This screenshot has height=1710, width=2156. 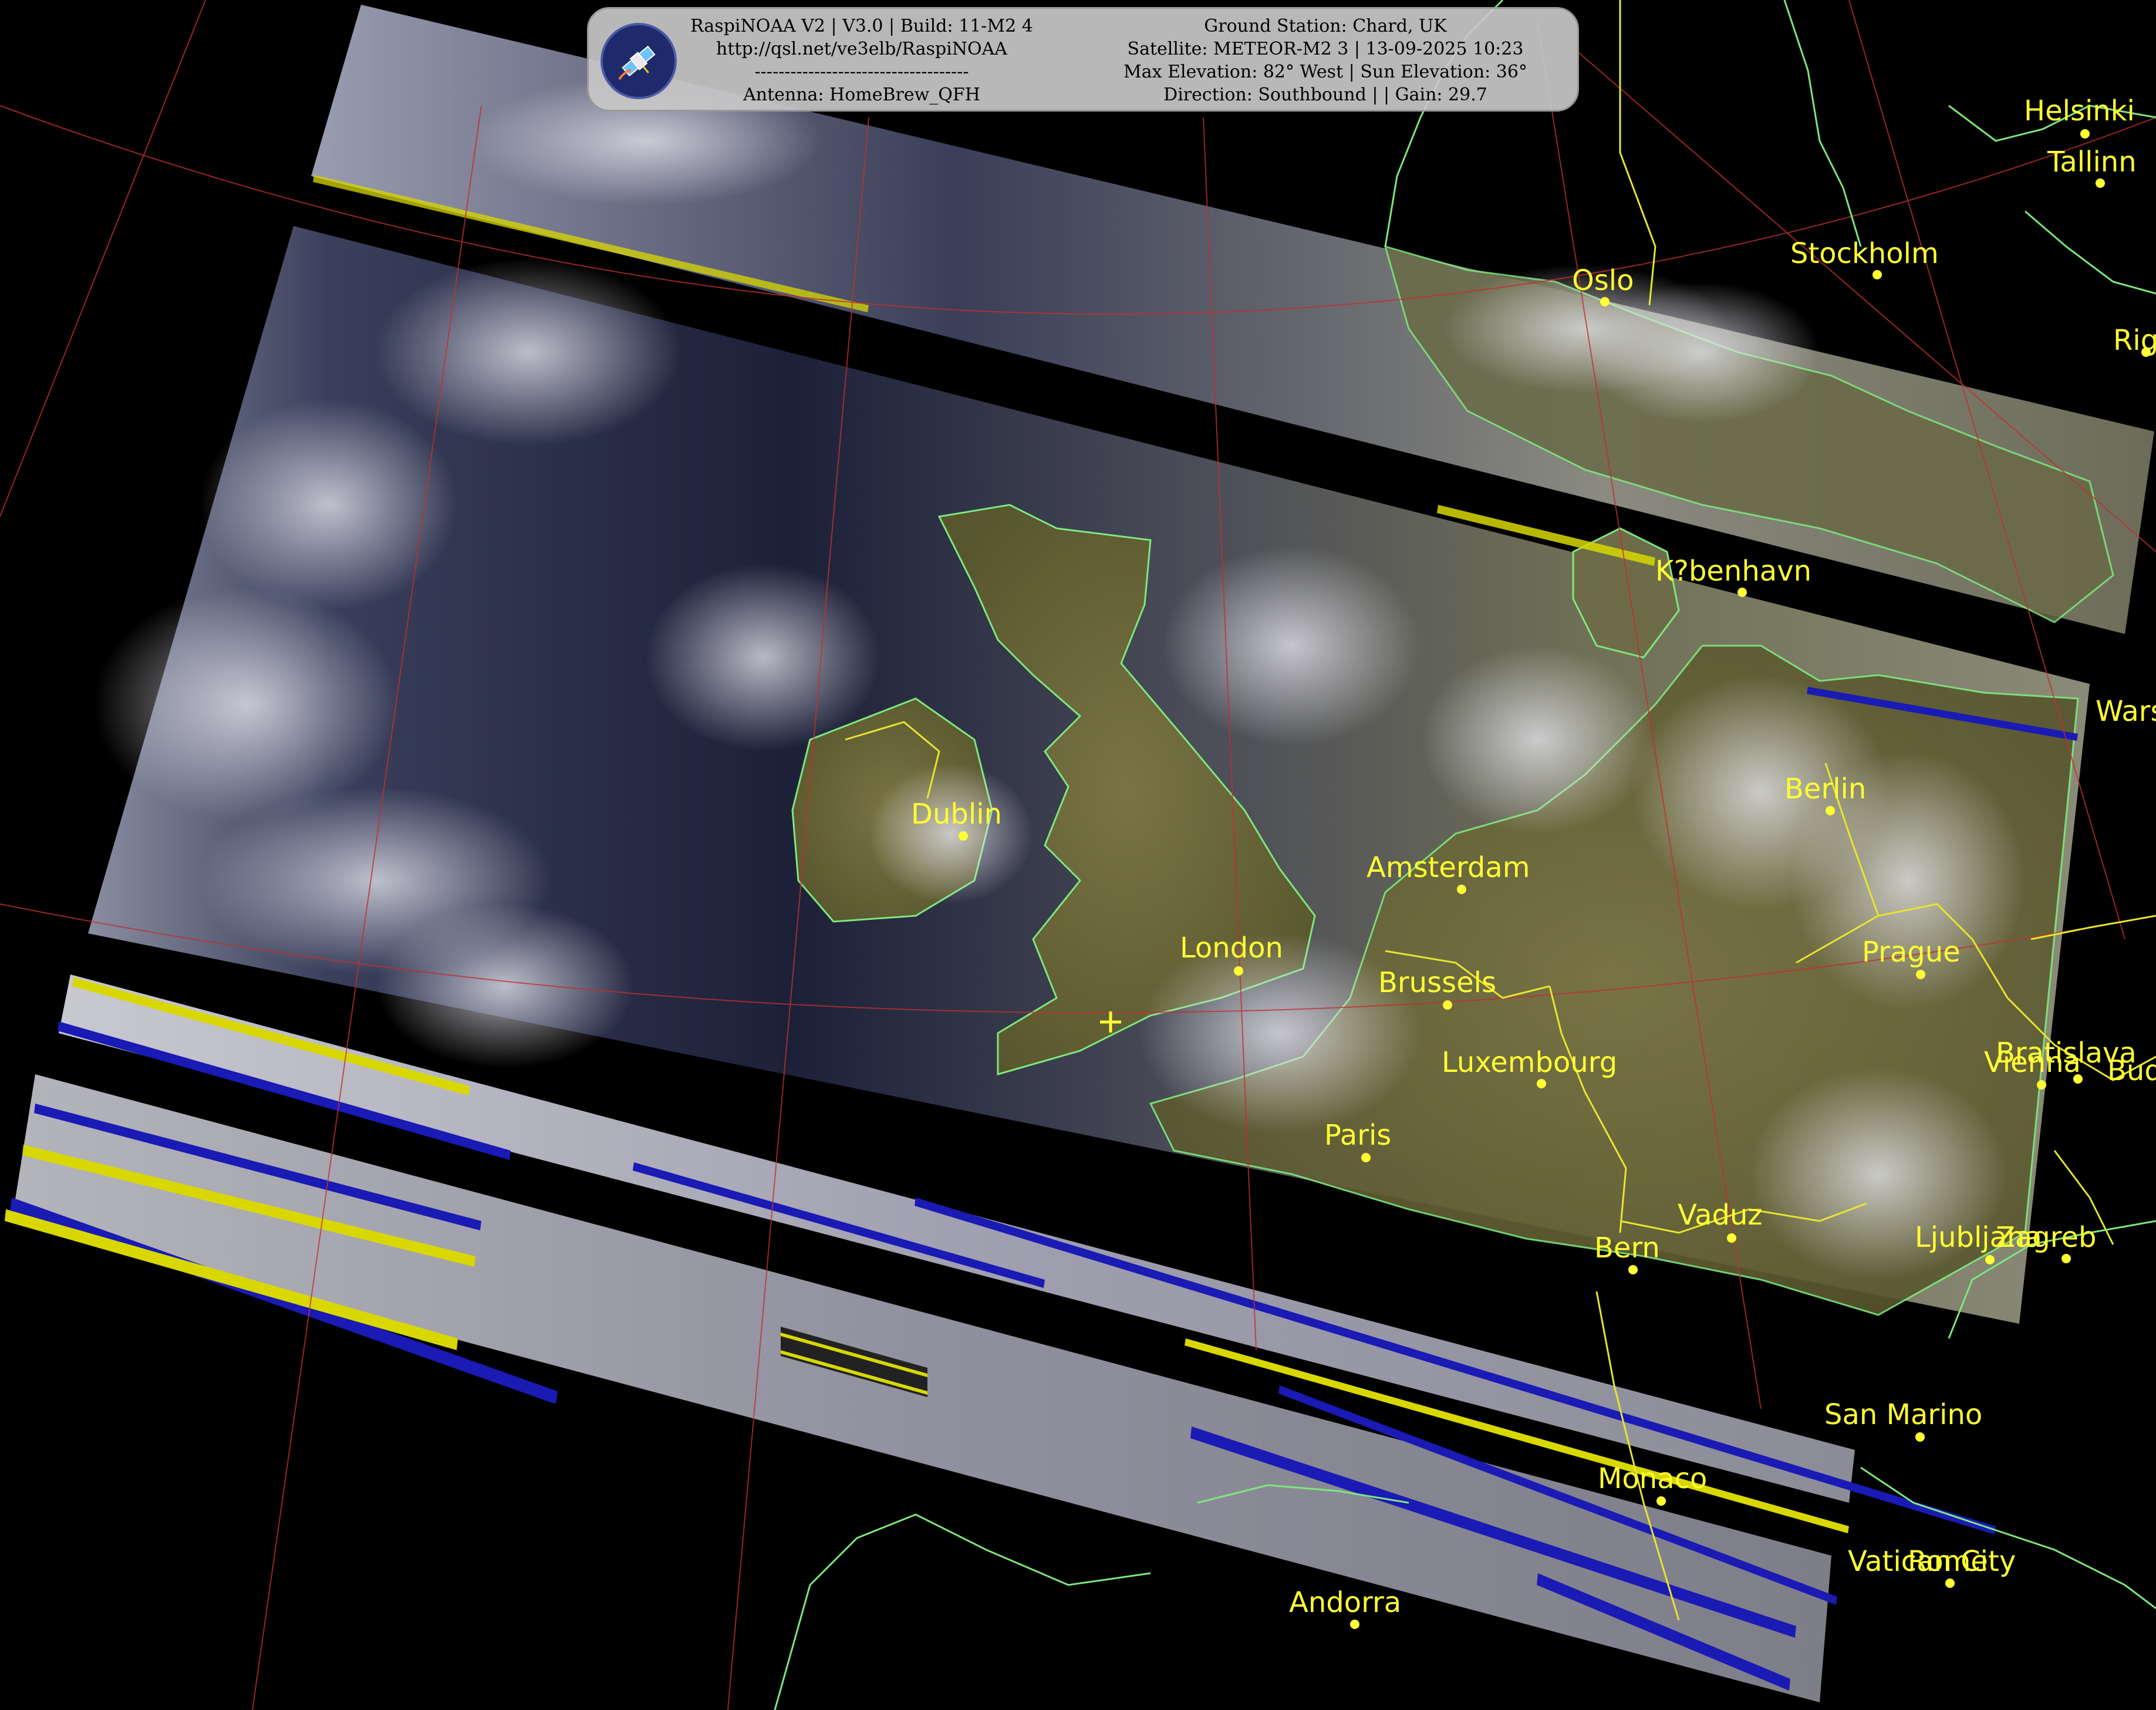 What do you see at coordinates (1603, 280) in the screenshot?
I see `svg-text: Oslo` at bounding box center [1603, 280].